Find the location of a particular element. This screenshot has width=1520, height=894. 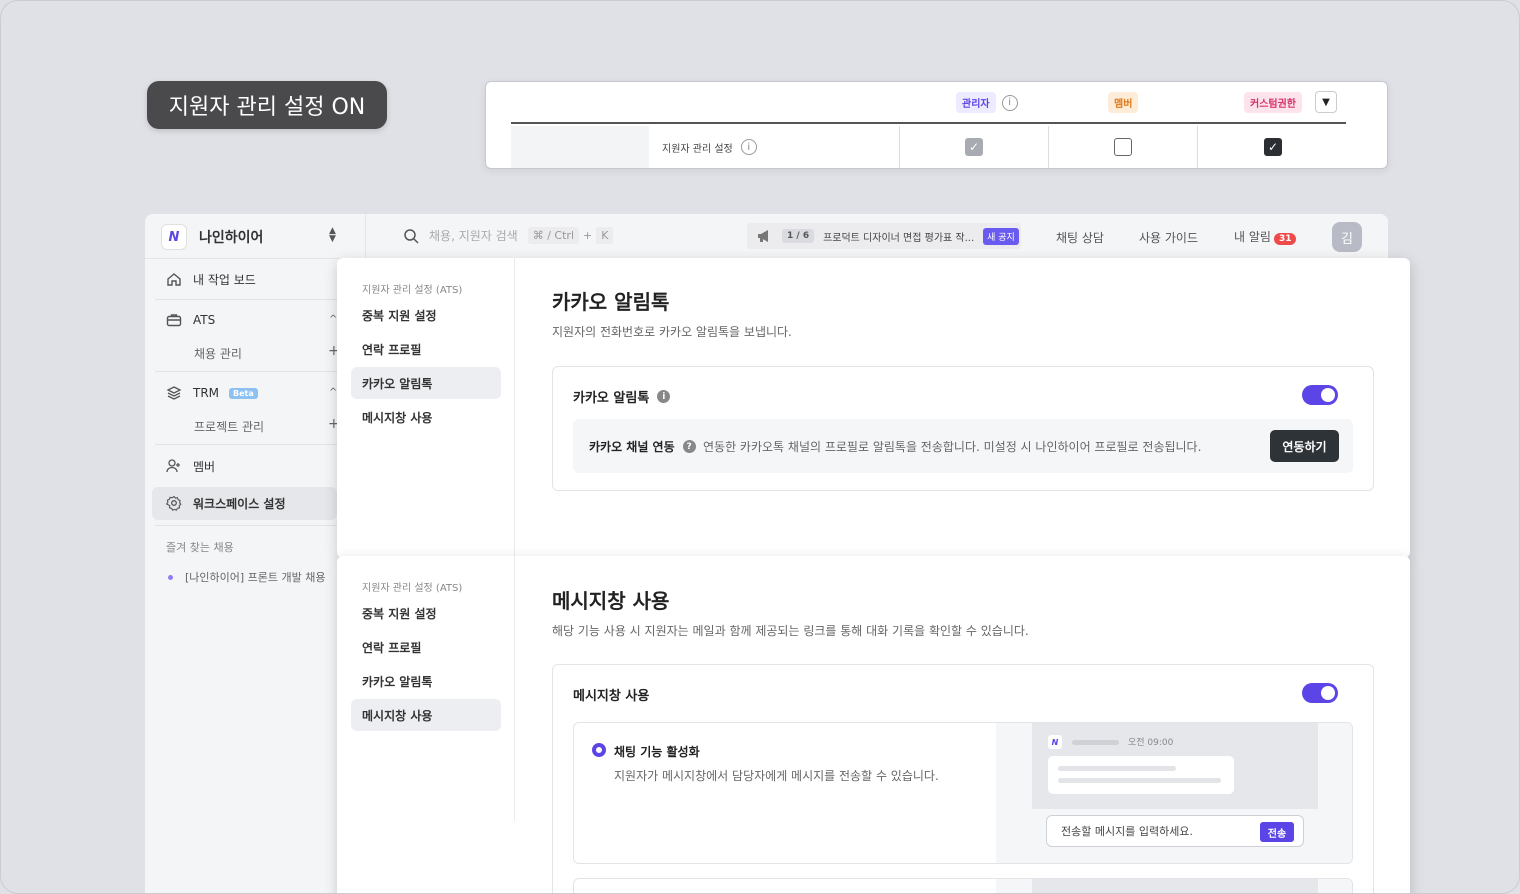

page-title: 메시지창 사용 is located at coordinates (611, 601).